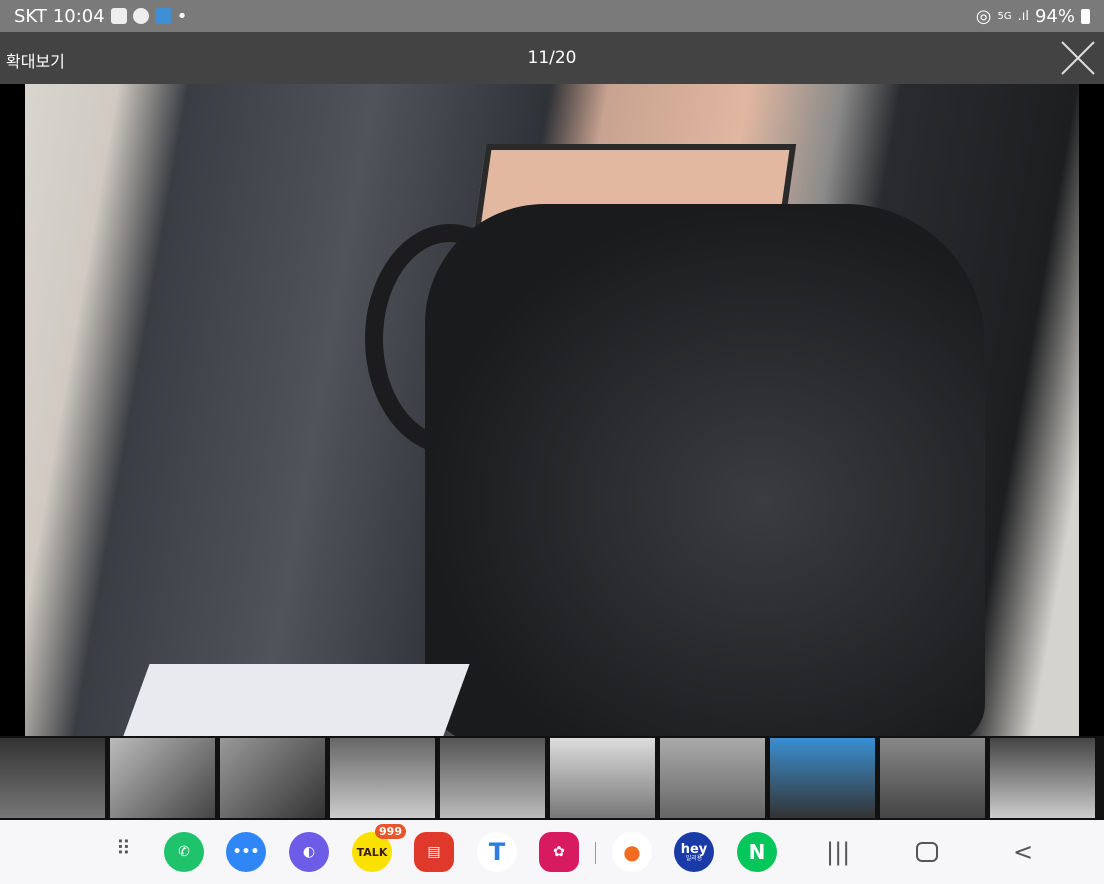 Image resolution: width=1104 pixels, height=884 pixels. I want to click on clock: 10:04, so click(78, 16).